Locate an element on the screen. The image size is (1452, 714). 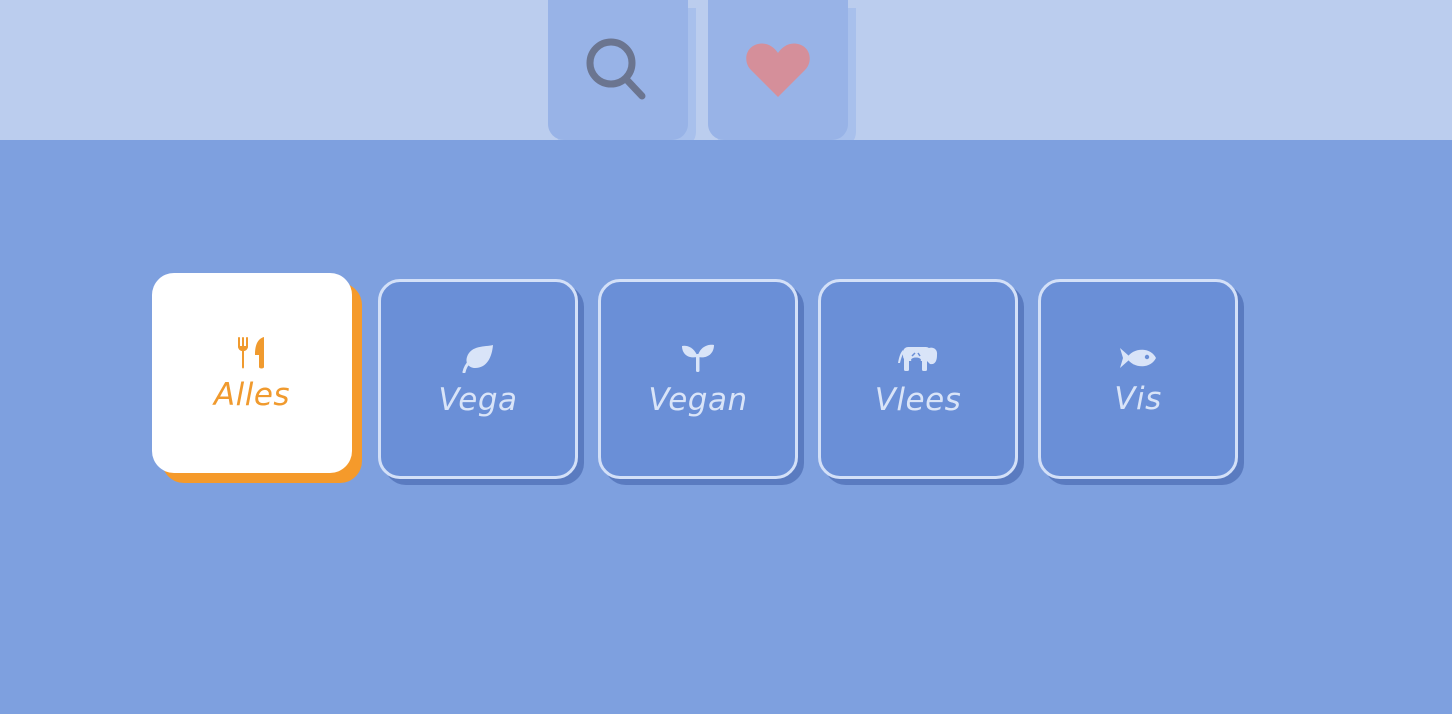
filter-label: Vega is located at coordinates (478, 399).